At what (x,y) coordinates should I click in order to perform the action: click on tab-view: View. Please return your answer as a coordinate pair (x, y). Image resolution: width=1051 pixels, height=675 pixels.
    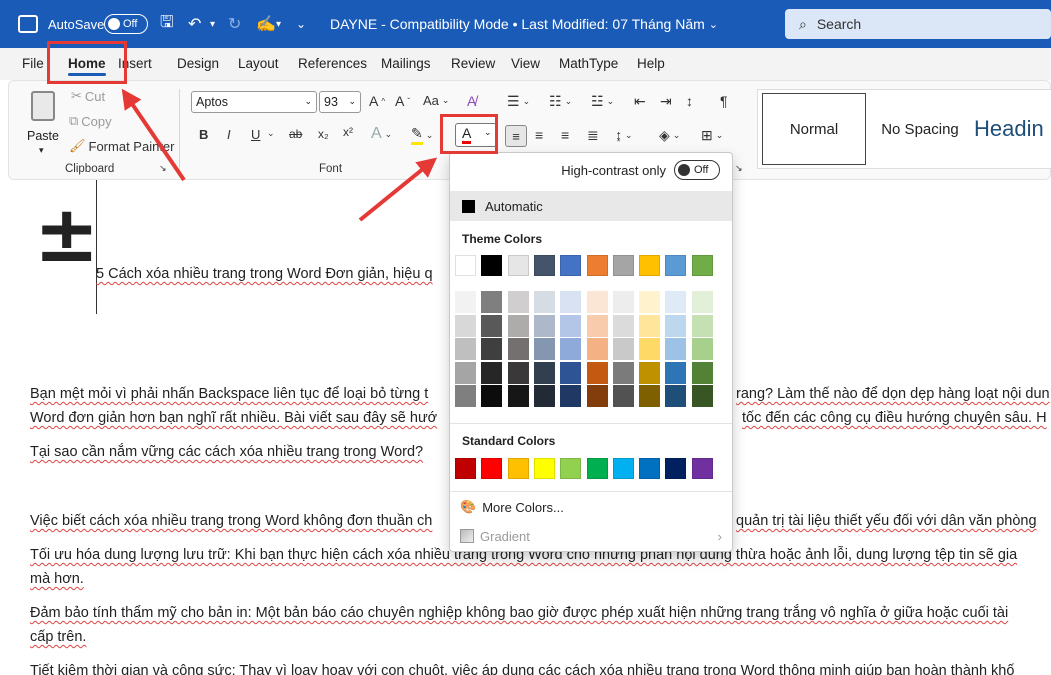
    Looking at the image, I should click on (525, 63).